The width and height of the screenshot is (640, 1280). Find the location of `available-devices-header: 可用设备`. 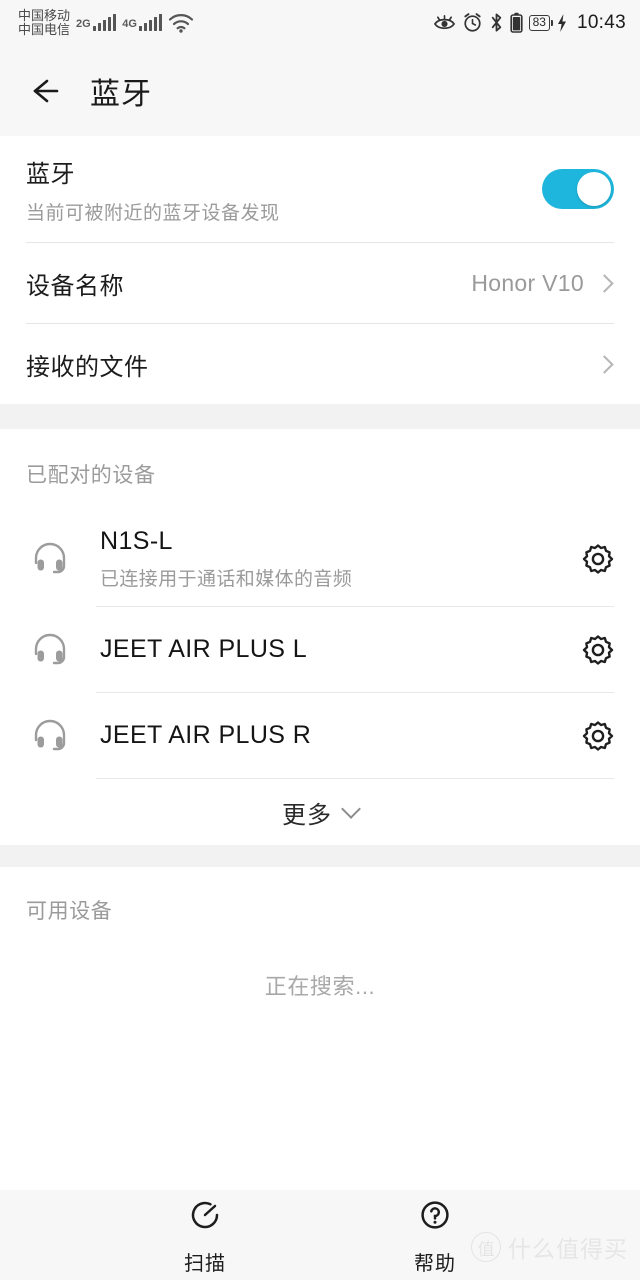

available-devices-header: 可用设备 is located at coordinates (69, 911).